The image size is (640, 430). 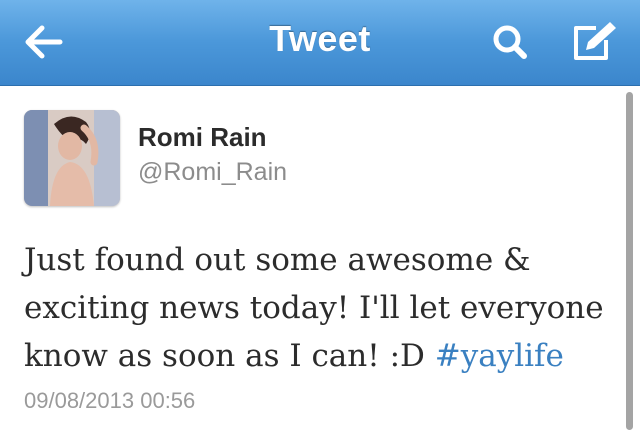 I want to click on profile-photo, so click(x=72, y=158).